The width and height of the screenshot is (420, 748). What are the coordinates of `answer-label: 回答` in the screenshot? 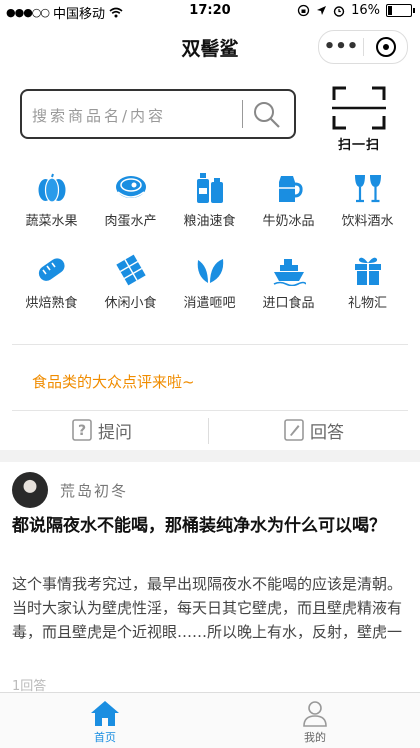 It's located at (327, 432).